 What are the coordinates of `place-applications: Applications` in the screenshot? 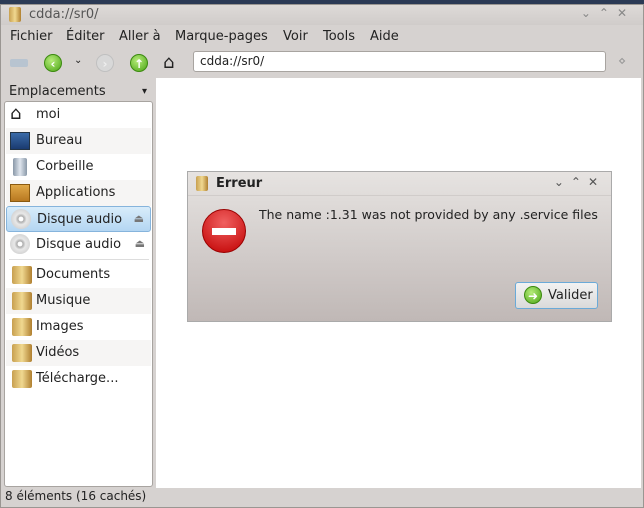 It's located at (78, 193).